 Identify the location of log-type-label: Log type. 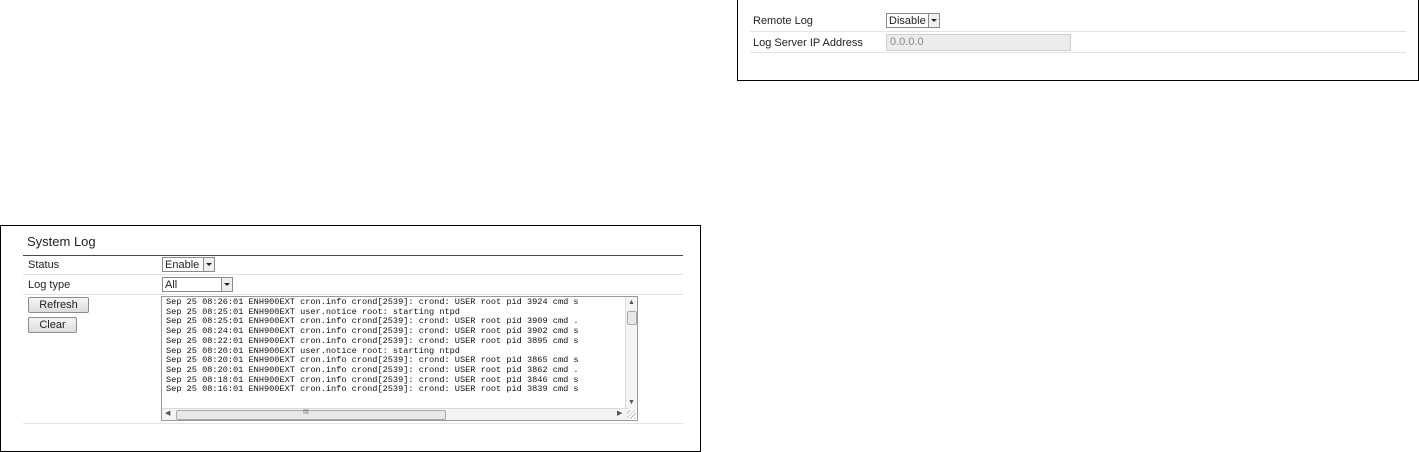
(49, 285).